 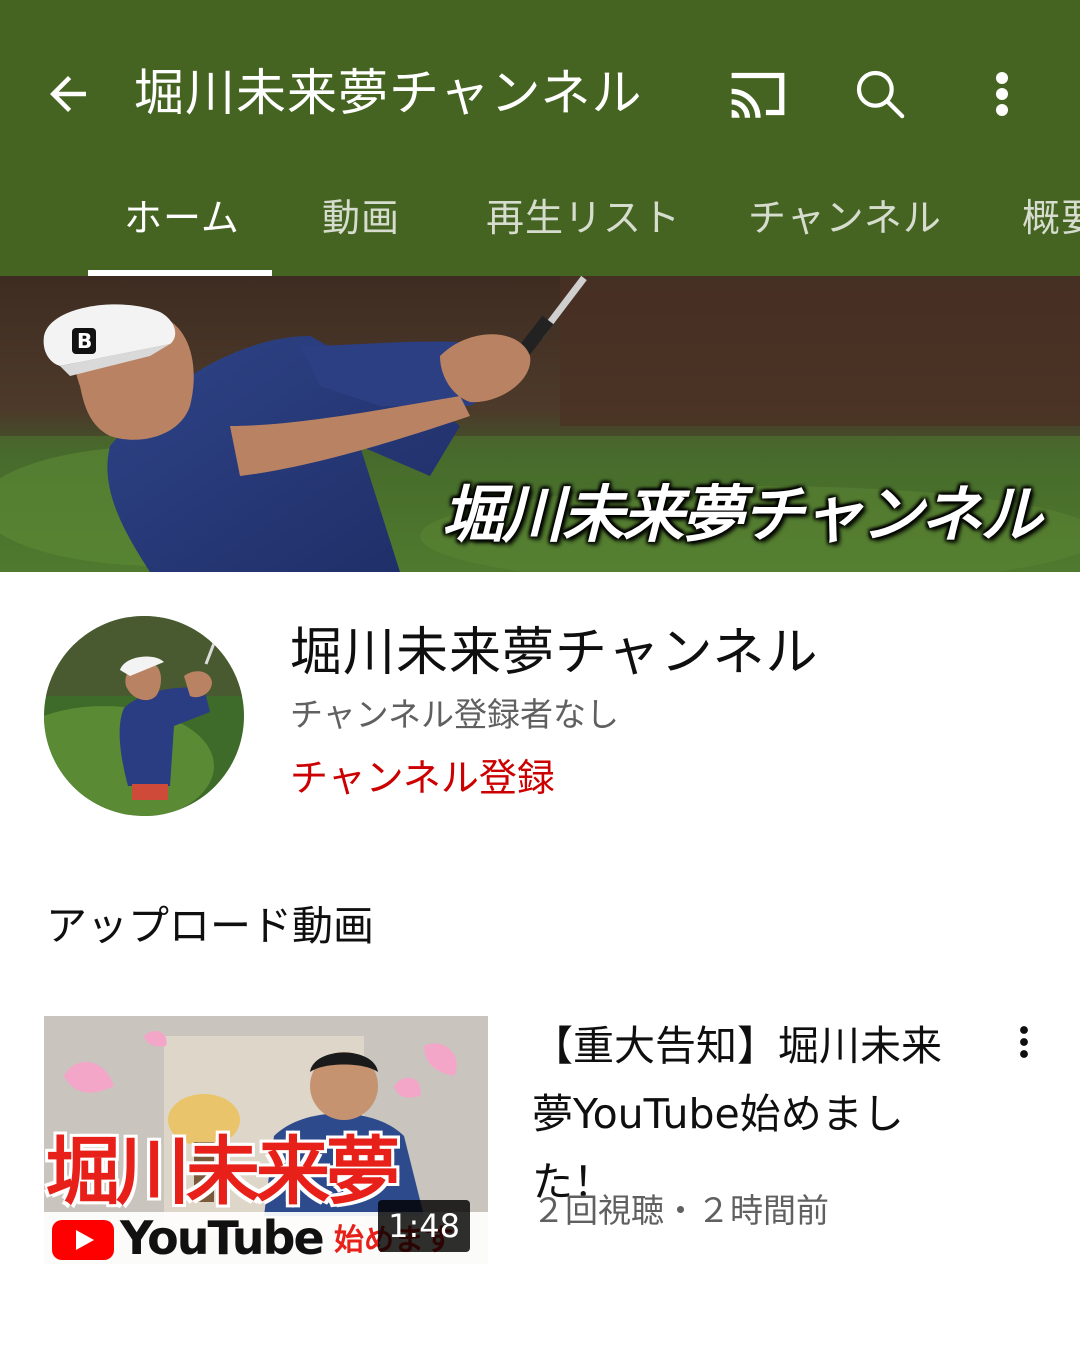 What do you see at coordinates (747, 1114) in the screenshot?
I see `video-title: 【重大告知】堀川未来夢YouTube始めました！` at bounding box center [747, 1114].